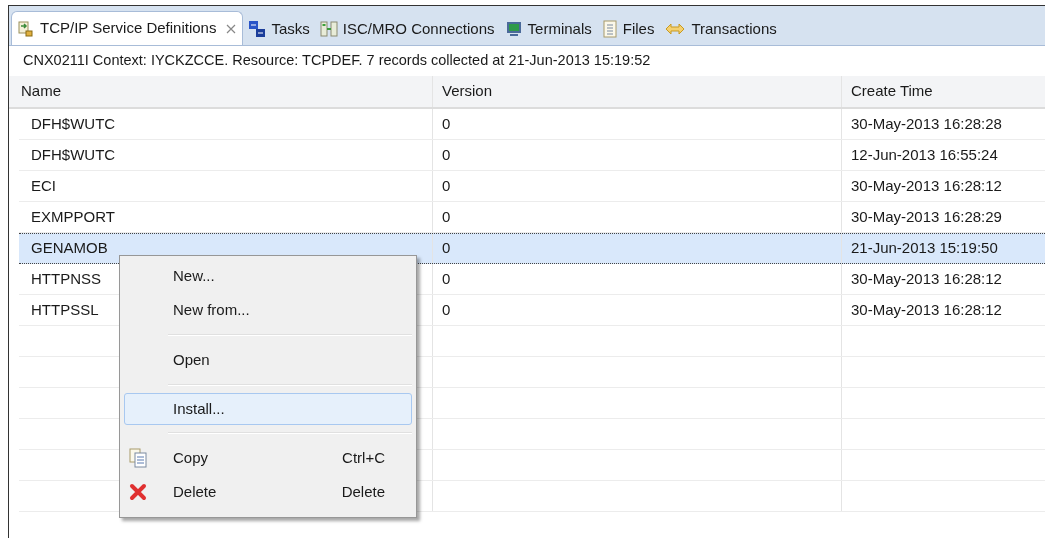  Describe the element at coordinates (720, 29) in the screenshot. I see `tab: Transactions` at that location.